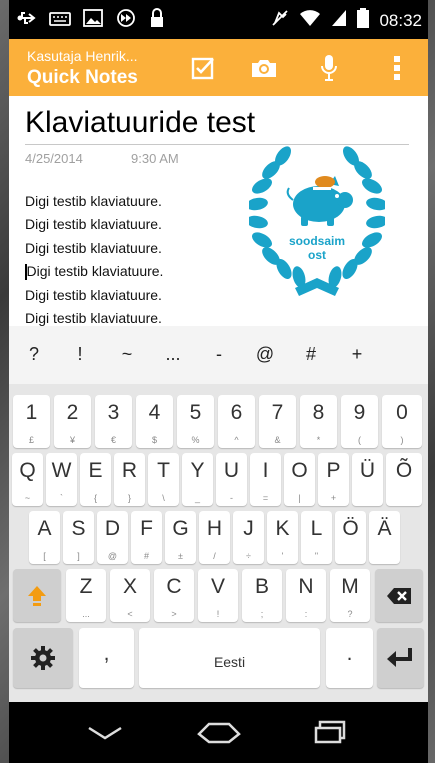 Image resolution: width=435 pixels, height=763 pixels. I want to click on mute-icon, so click(280, 20).